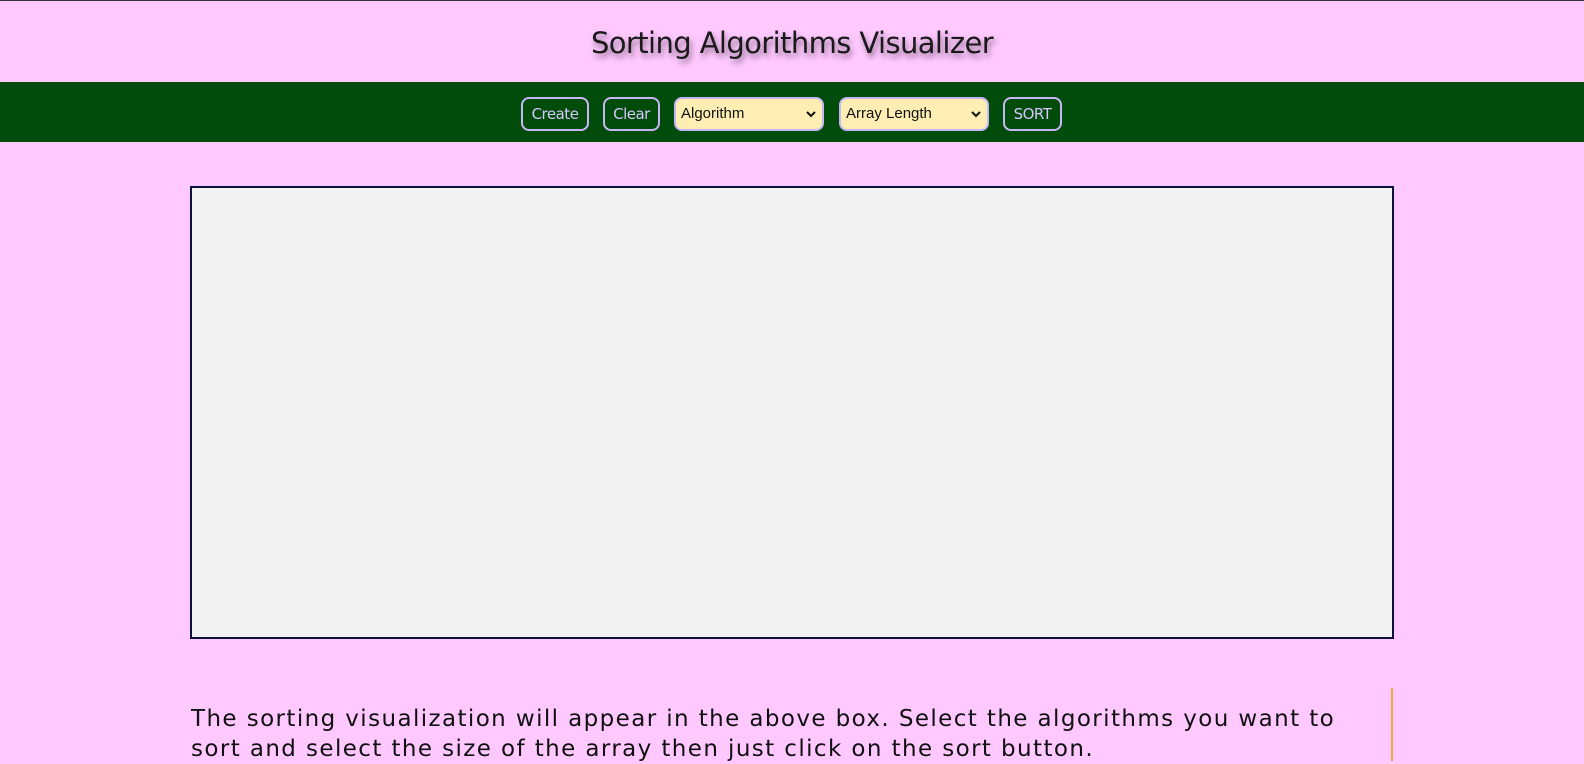 The image size is (1584, 764). I want to click on page-title: Sorting Algorithms Visualizer, so click(792, 42).